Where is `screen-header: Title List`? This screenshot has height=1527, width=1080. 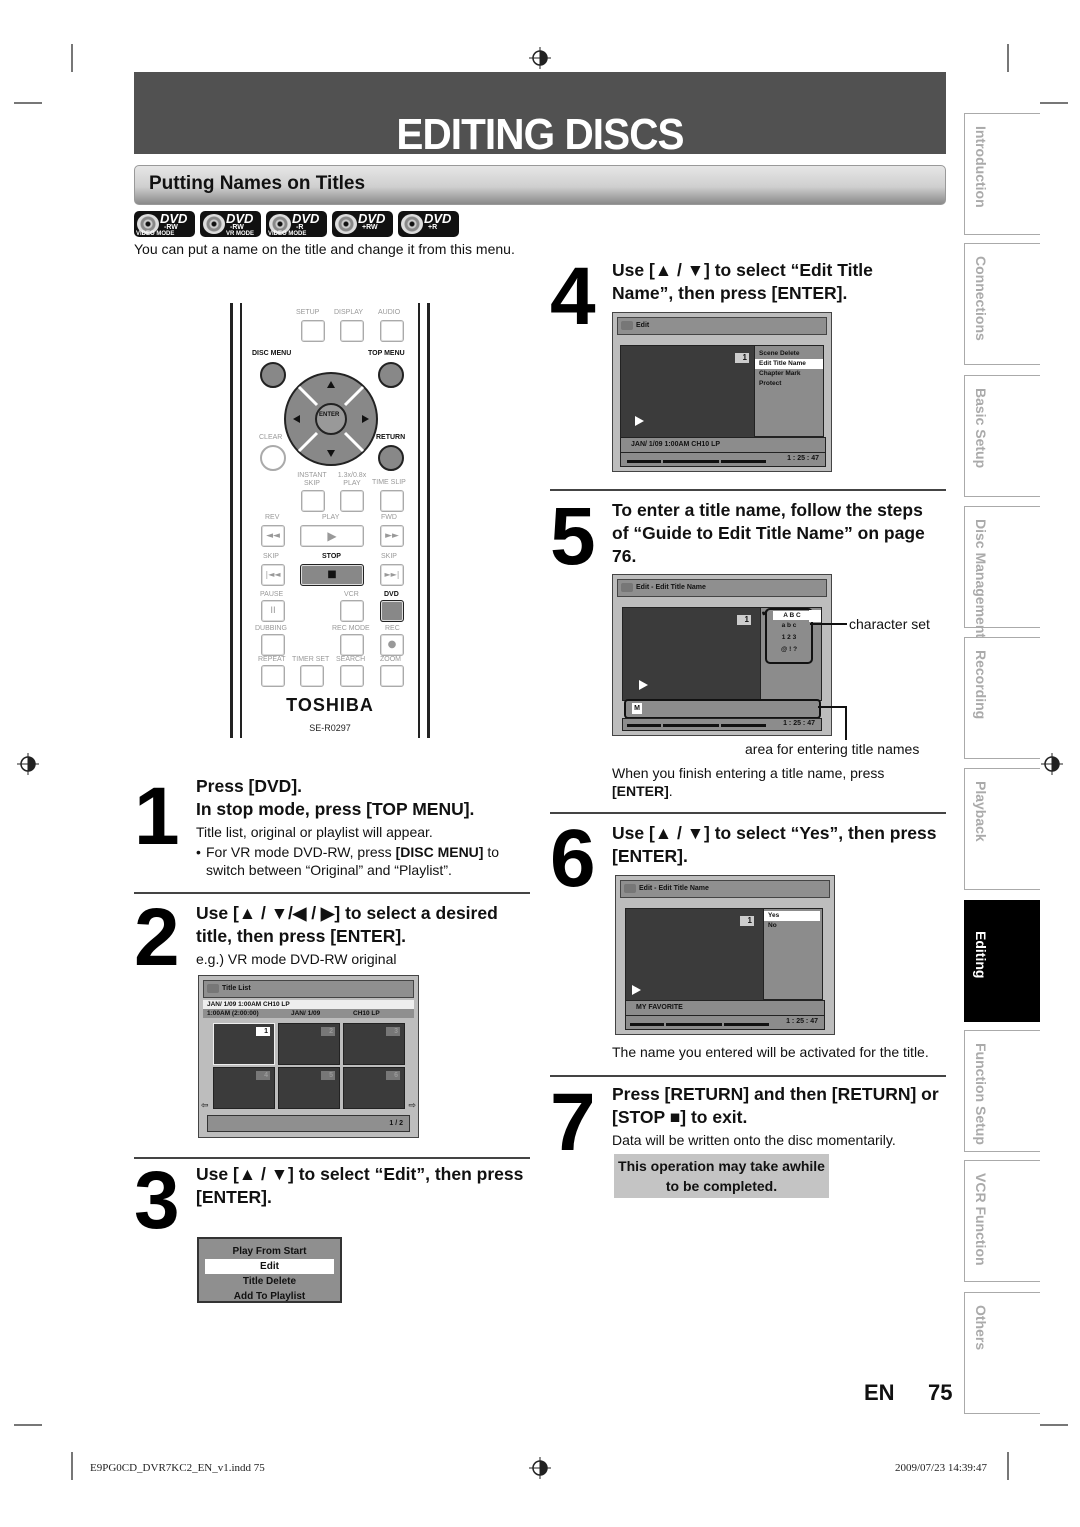 screen-header: Title List is located at coordinates (308, 989).